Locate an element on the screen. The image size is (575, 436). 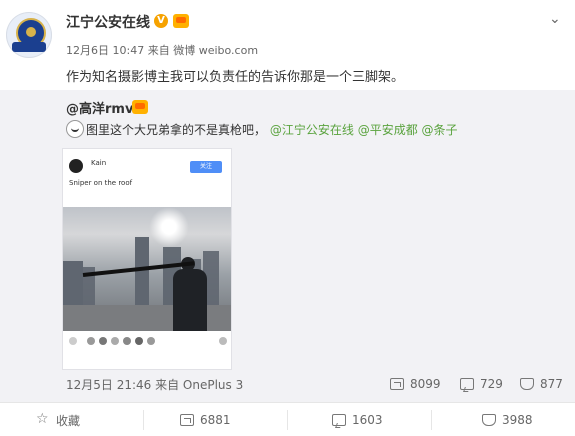
embedded-actions is located at coordinates (148, 341).